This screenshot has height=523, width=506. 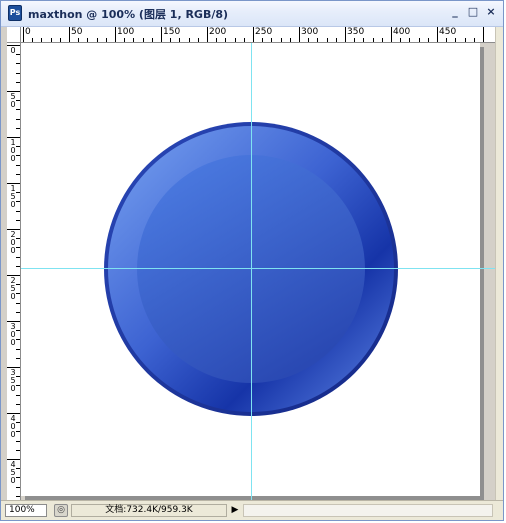 I want to click on zoom-level-field: 100%, so click(x=26, y=510).